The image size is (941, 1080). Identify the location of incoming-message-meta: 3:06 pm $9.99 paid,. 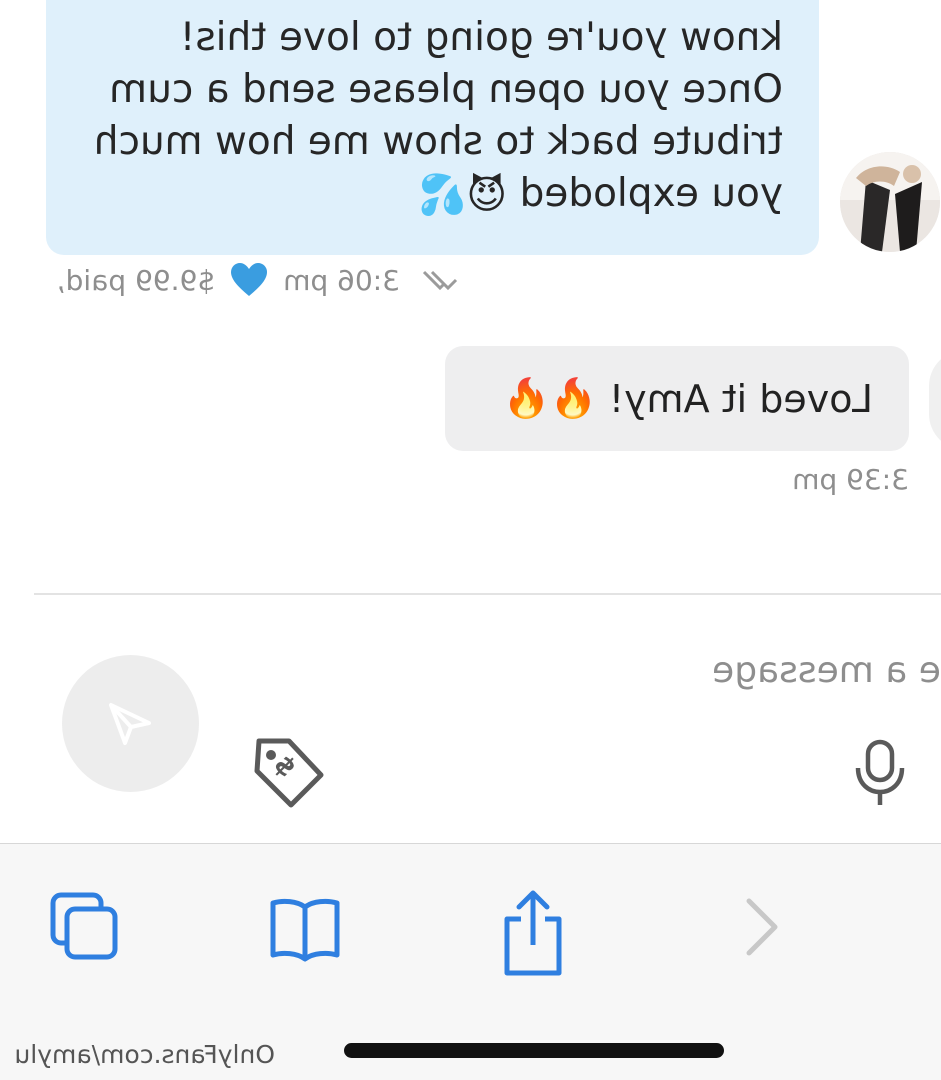
(257, 280).